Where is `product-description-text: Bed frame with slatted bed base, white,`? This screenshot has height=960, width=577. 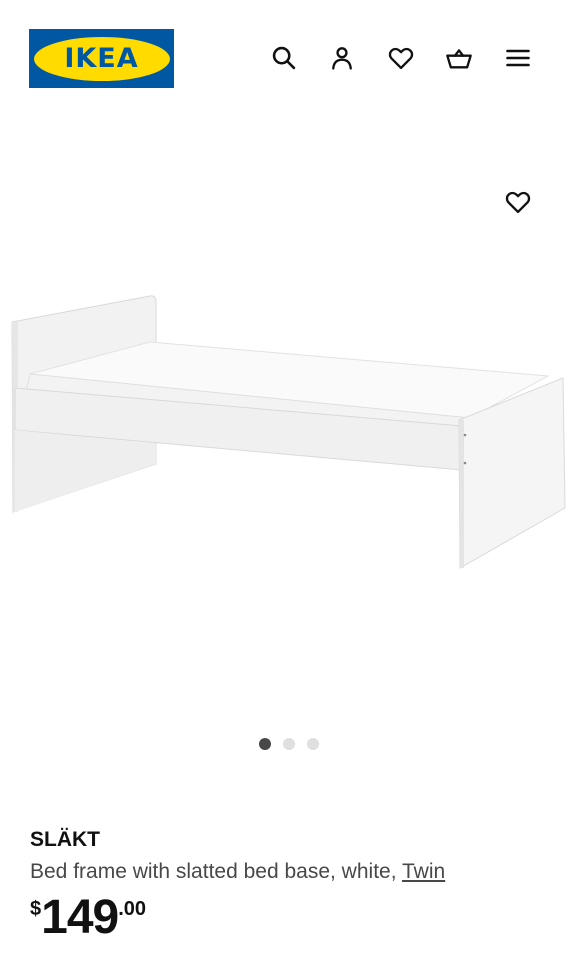 product-description-text: Bed frame with slatted bed base, white, is located at coordinates (216, 871).